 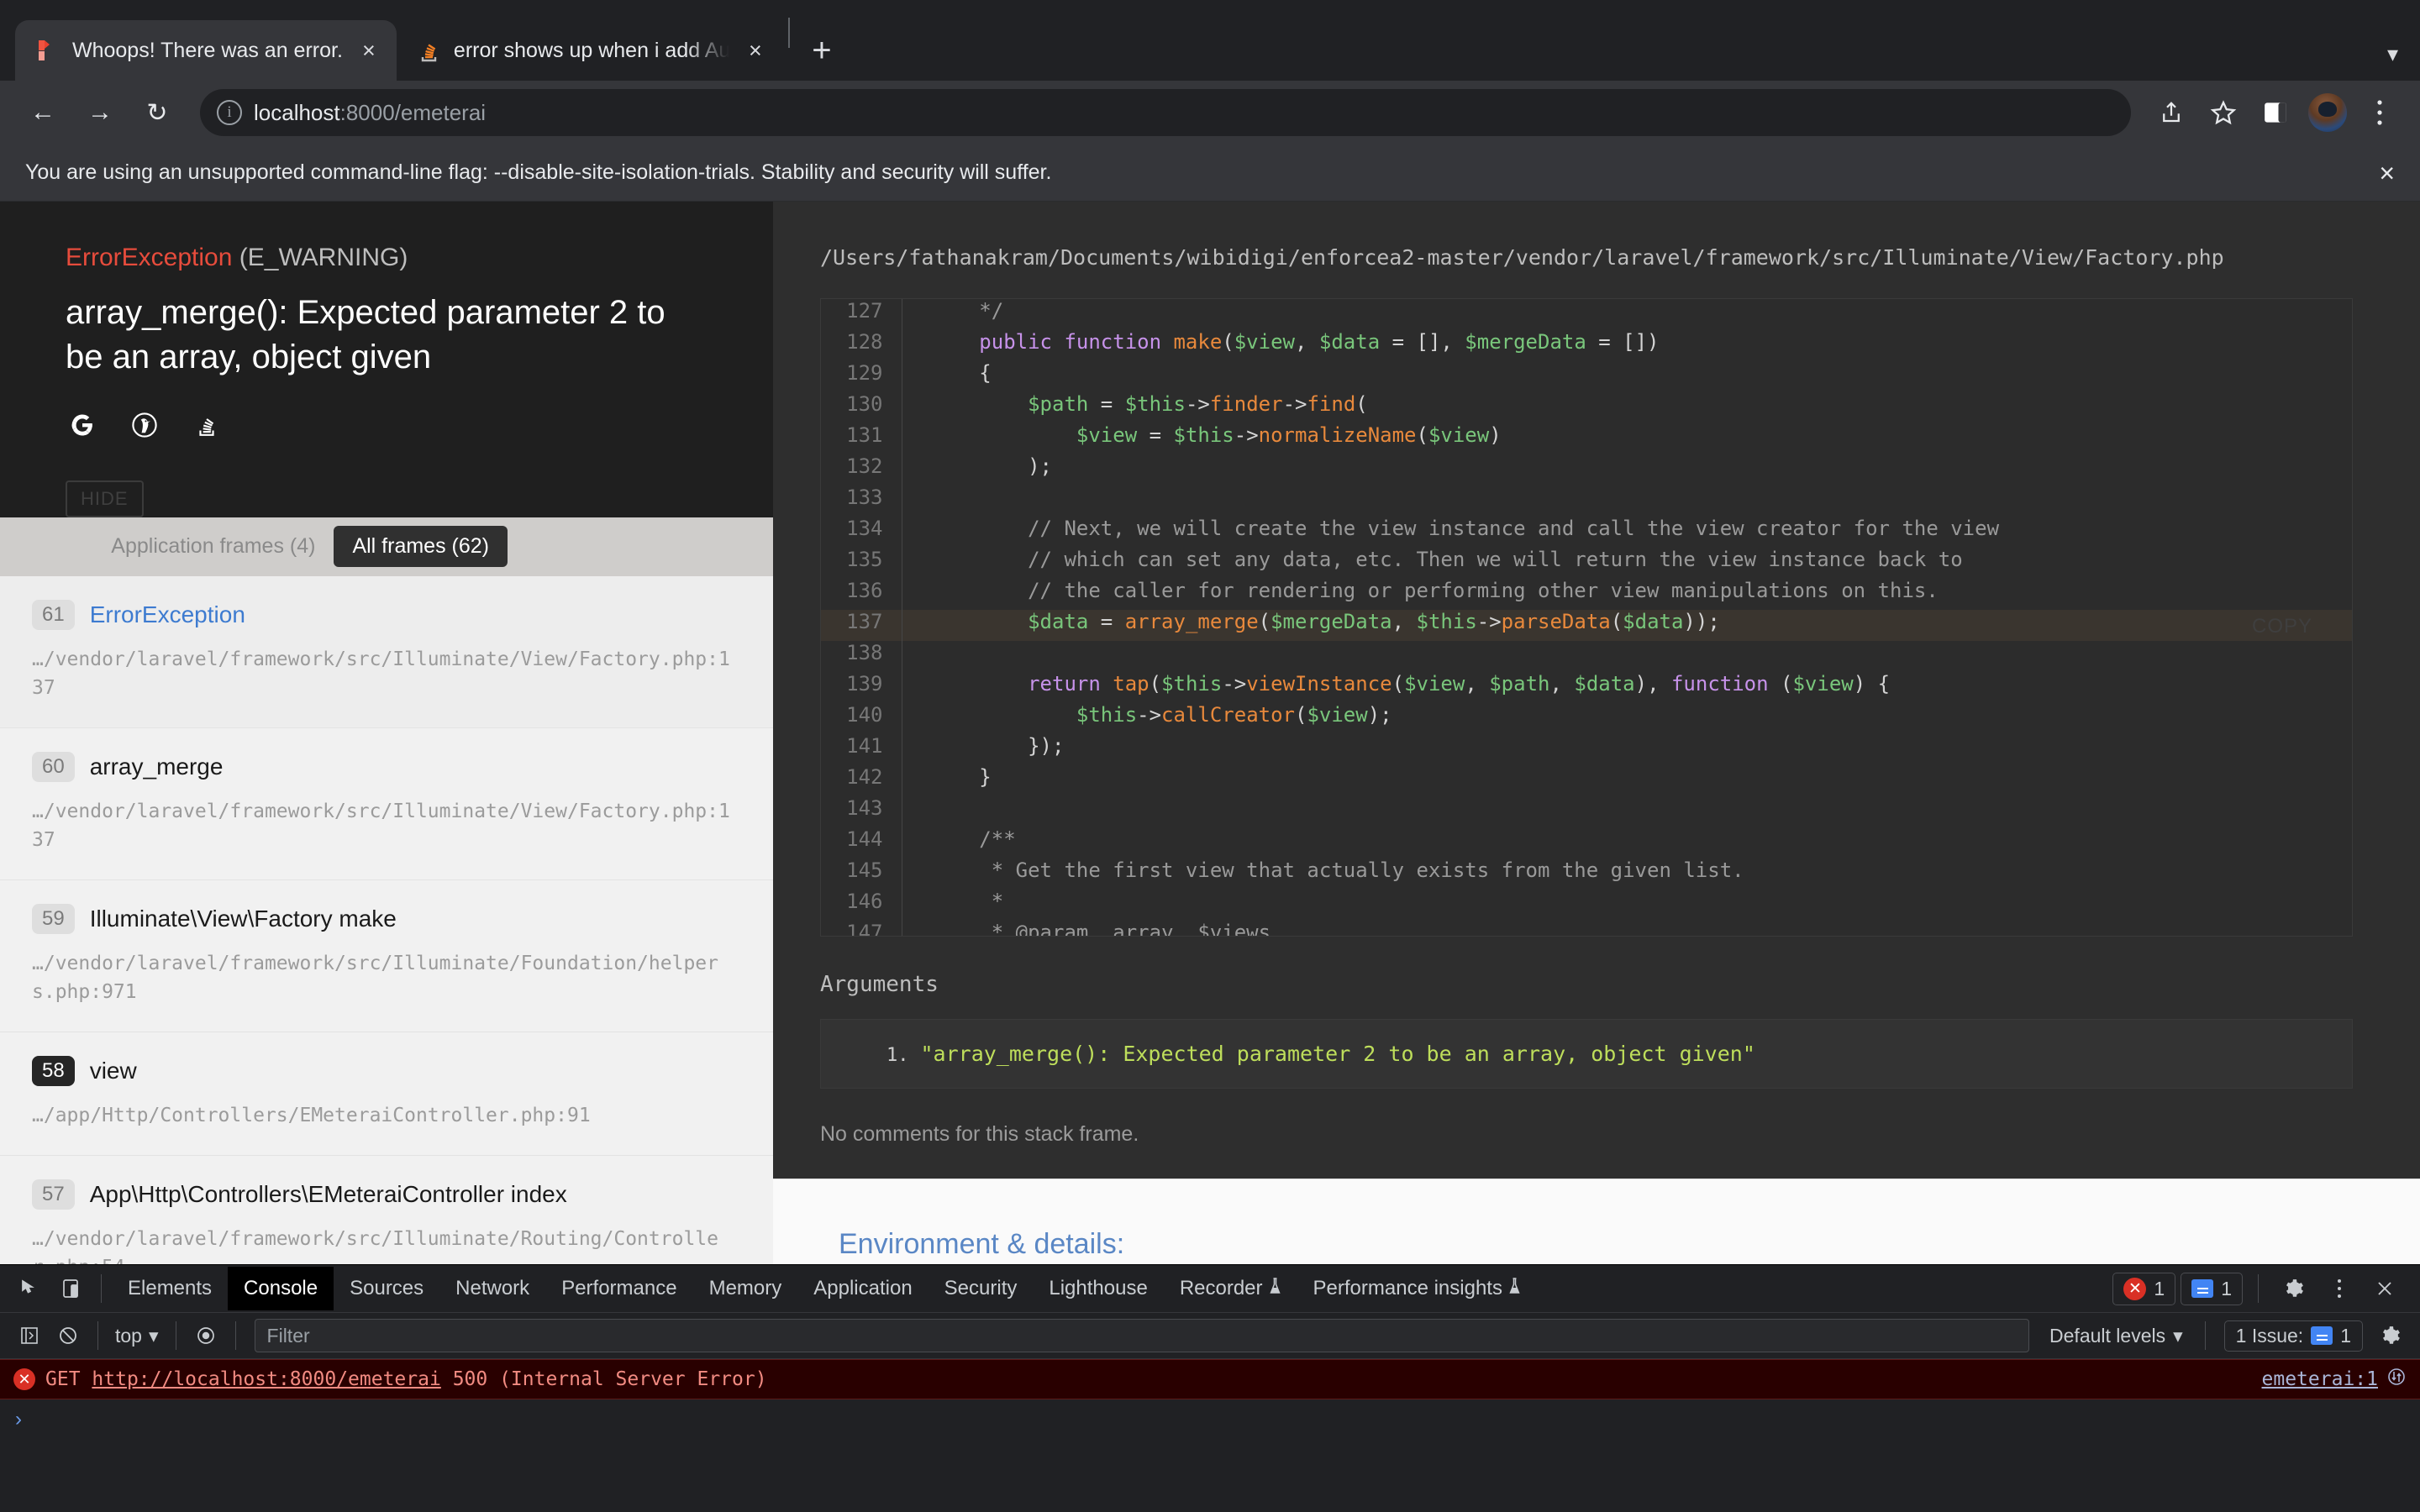 What do you see at coordinates (1098, 1288) in the screenshot?
I see `devtools-tab-lighthouse: Lighthouse` at bounding box center [1098, 1288].